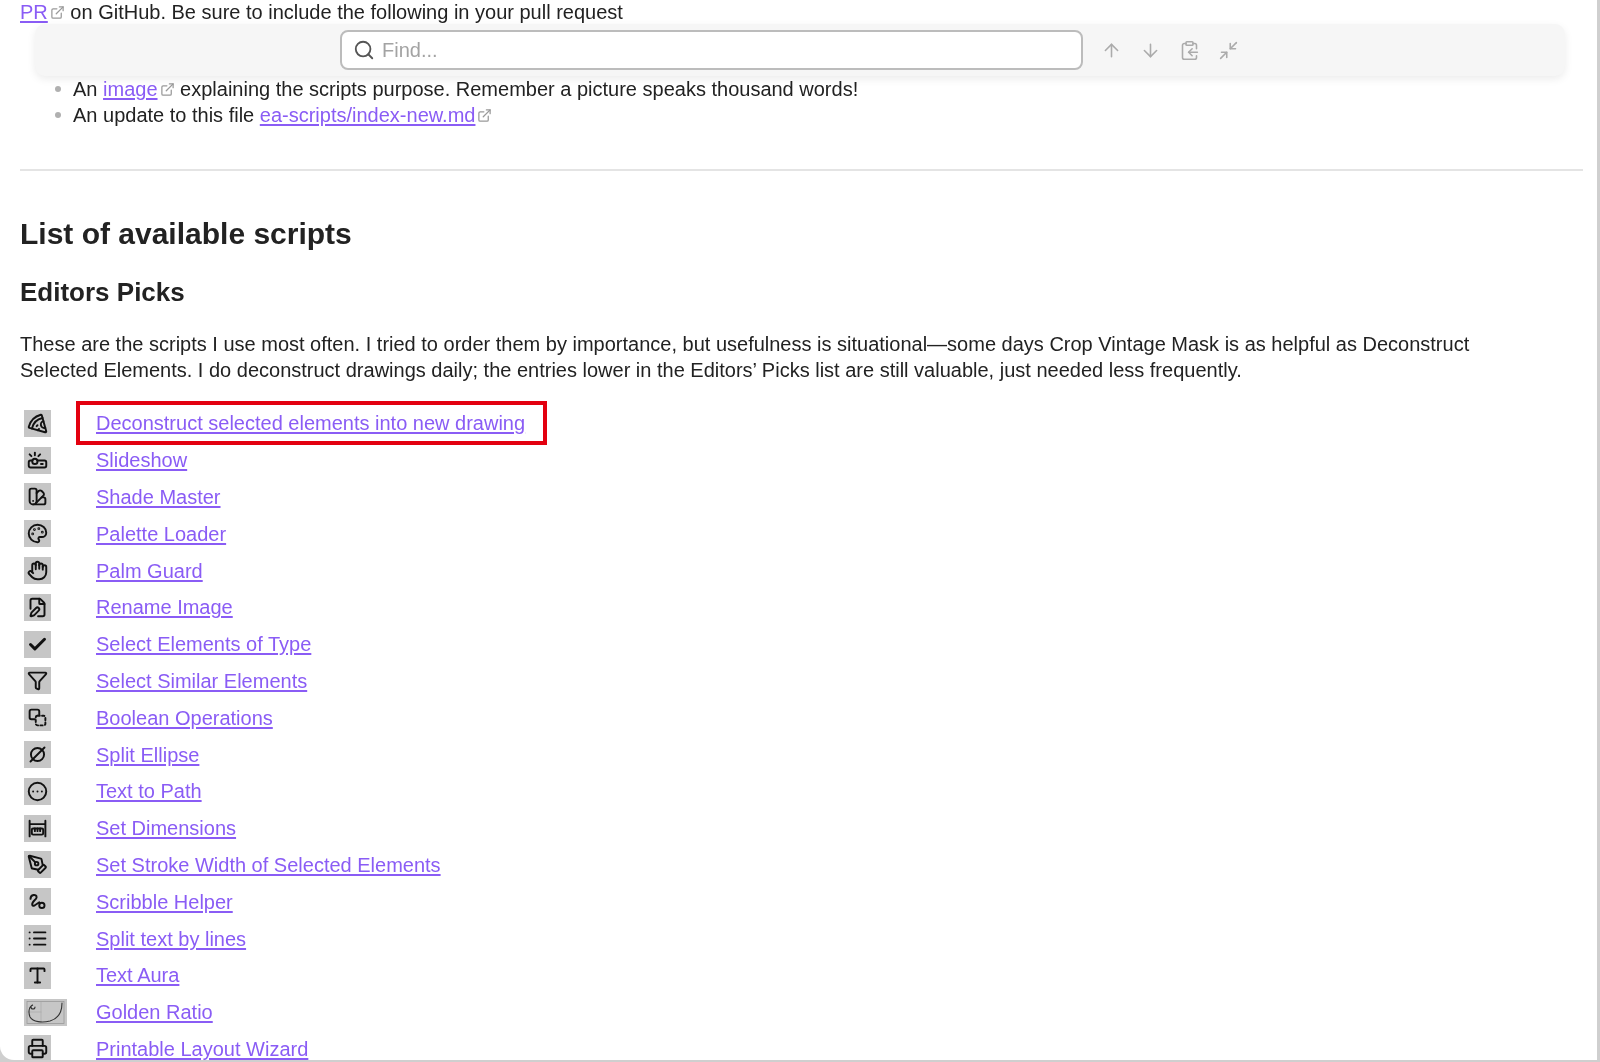  I want to click on text-link: ea-scripts/index-new.md, so click(367, 115).